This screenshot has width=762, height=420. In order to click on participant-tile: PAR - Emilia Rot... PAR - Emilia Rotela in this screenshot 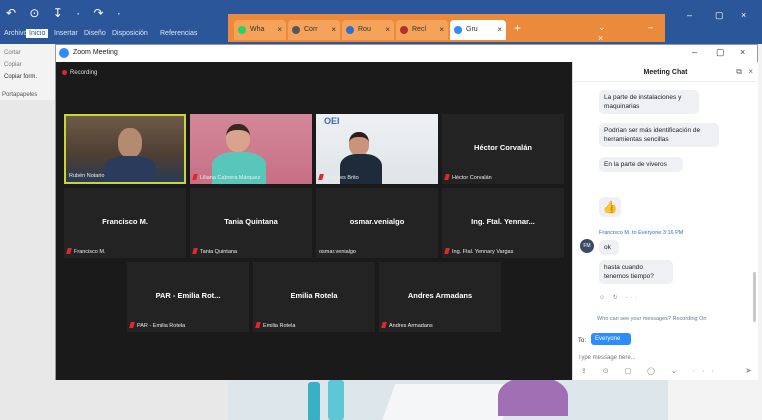, I will do `click(188, 297)`.